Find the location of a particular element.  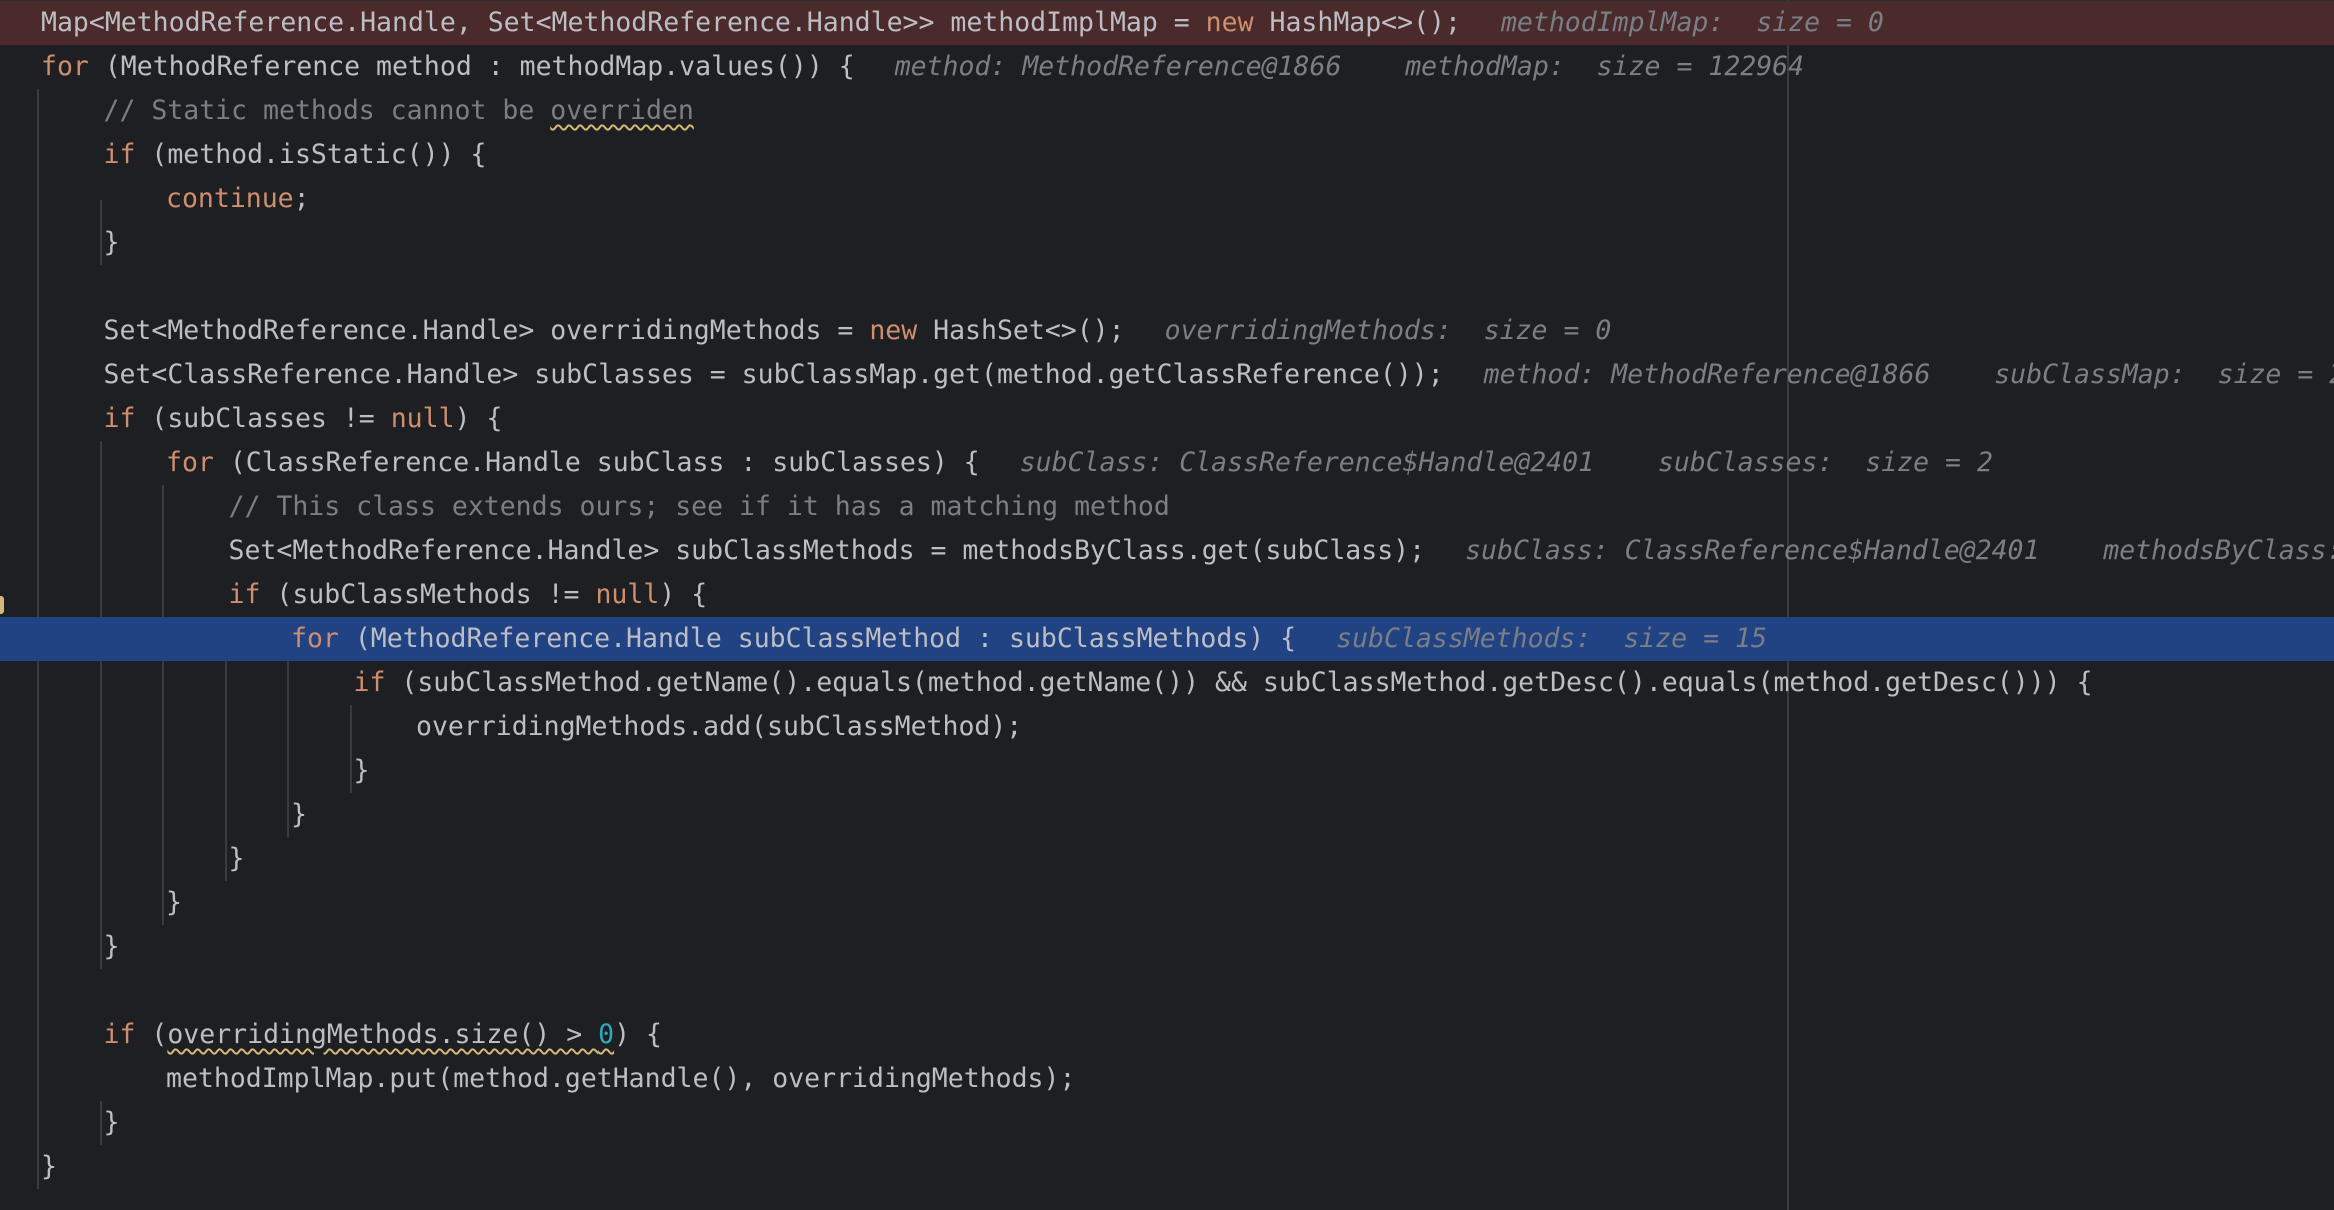

code-token: overriden is located at coordinates (622, 110).